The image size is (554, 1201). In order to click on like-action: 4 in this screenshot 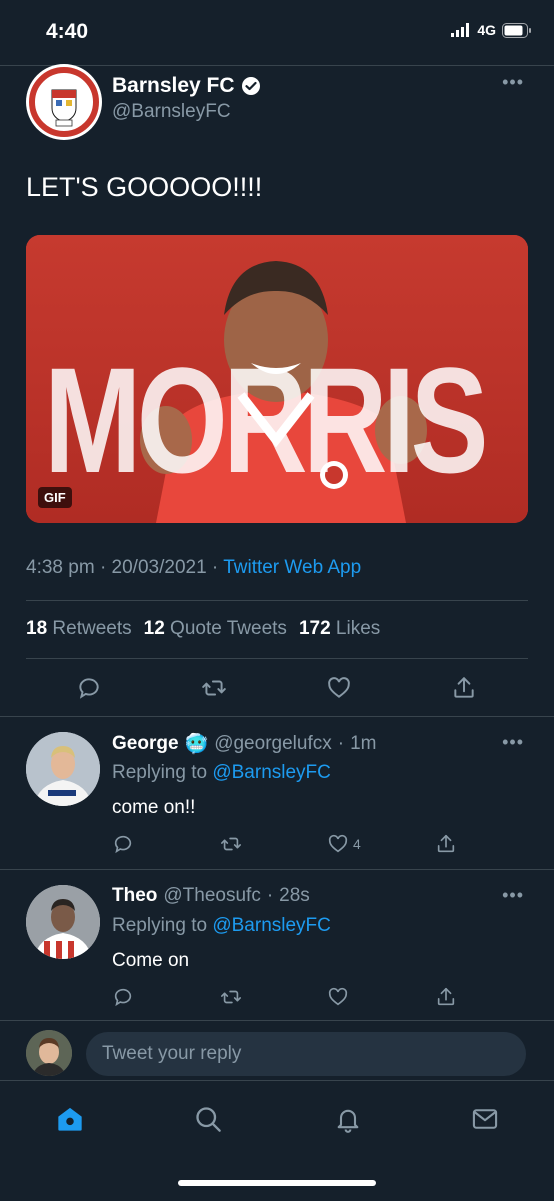, I will do `click(344, 844)`.